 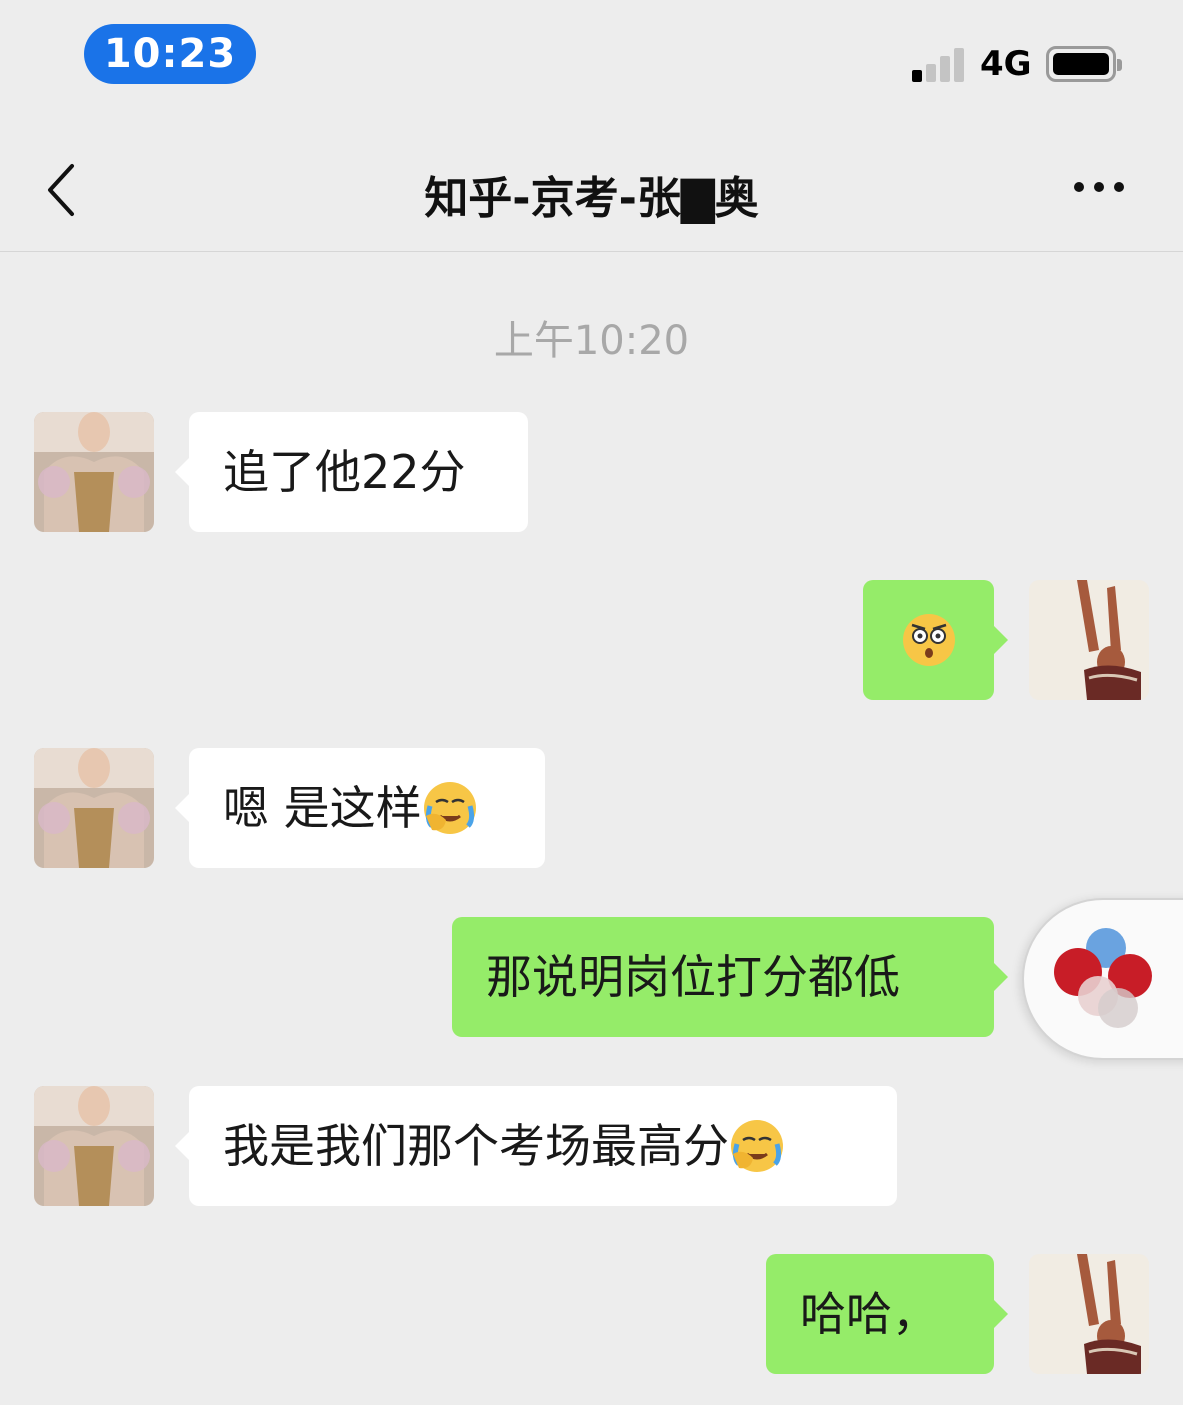 What do you see at coordinates (322, 808) in the screenshot?
I see `message-text: 嗯 是这样` at bounding box center [322, 808].